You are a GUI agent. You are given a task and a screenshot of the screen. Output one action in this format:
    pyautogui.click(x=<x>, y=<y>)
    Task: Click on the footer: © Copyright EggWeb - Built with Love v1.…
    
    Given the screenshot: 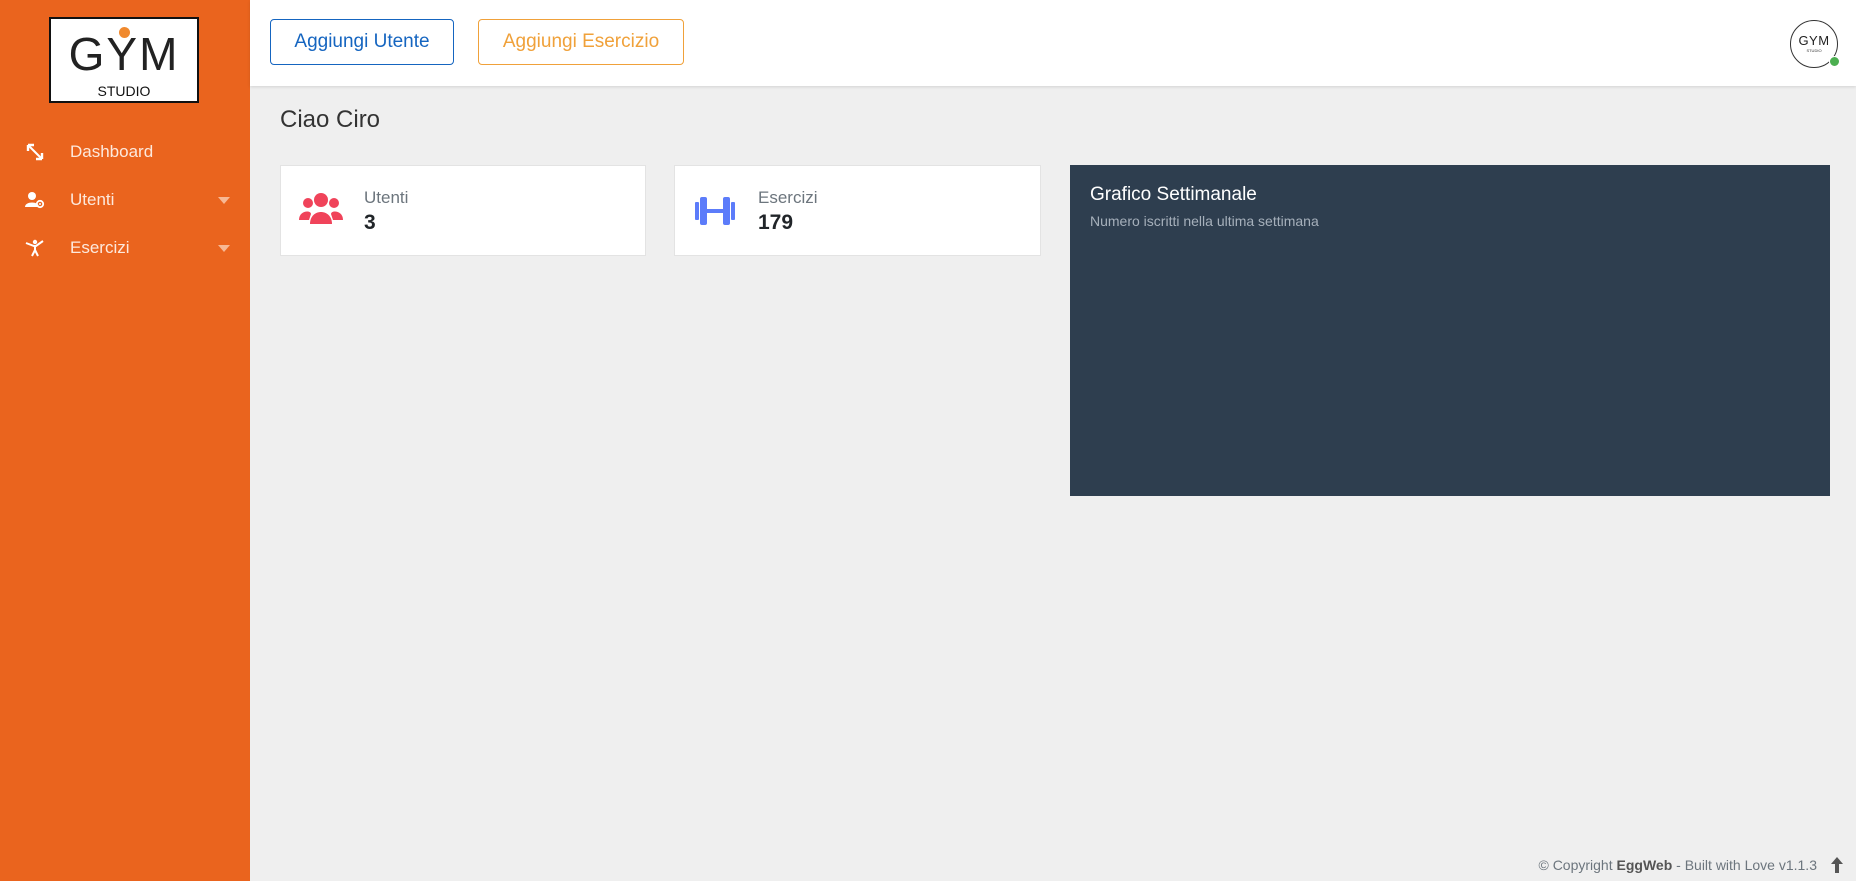 What is the action you would take?
    pyautogui.click(x=1677, y=865)
    